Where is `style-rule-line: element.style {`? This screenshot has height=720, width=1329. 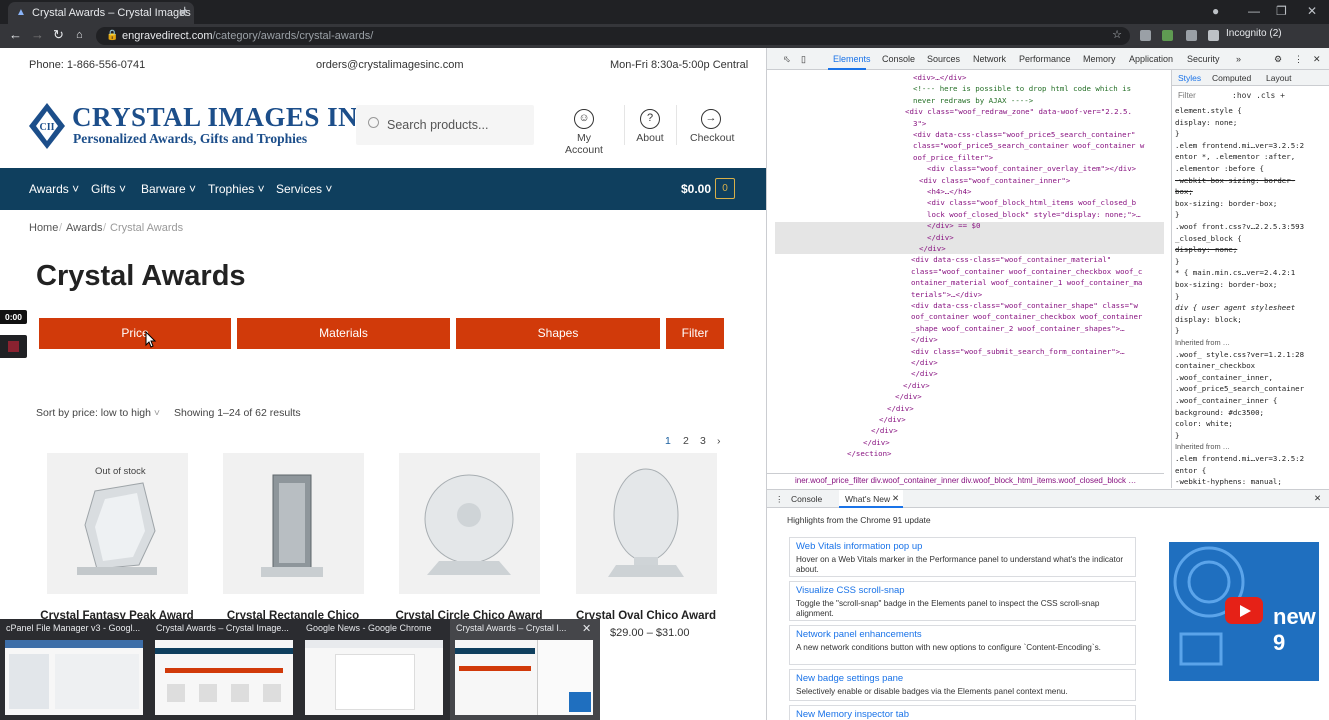
style-rule-line: element.style { is located at coordinates (1208, 110).